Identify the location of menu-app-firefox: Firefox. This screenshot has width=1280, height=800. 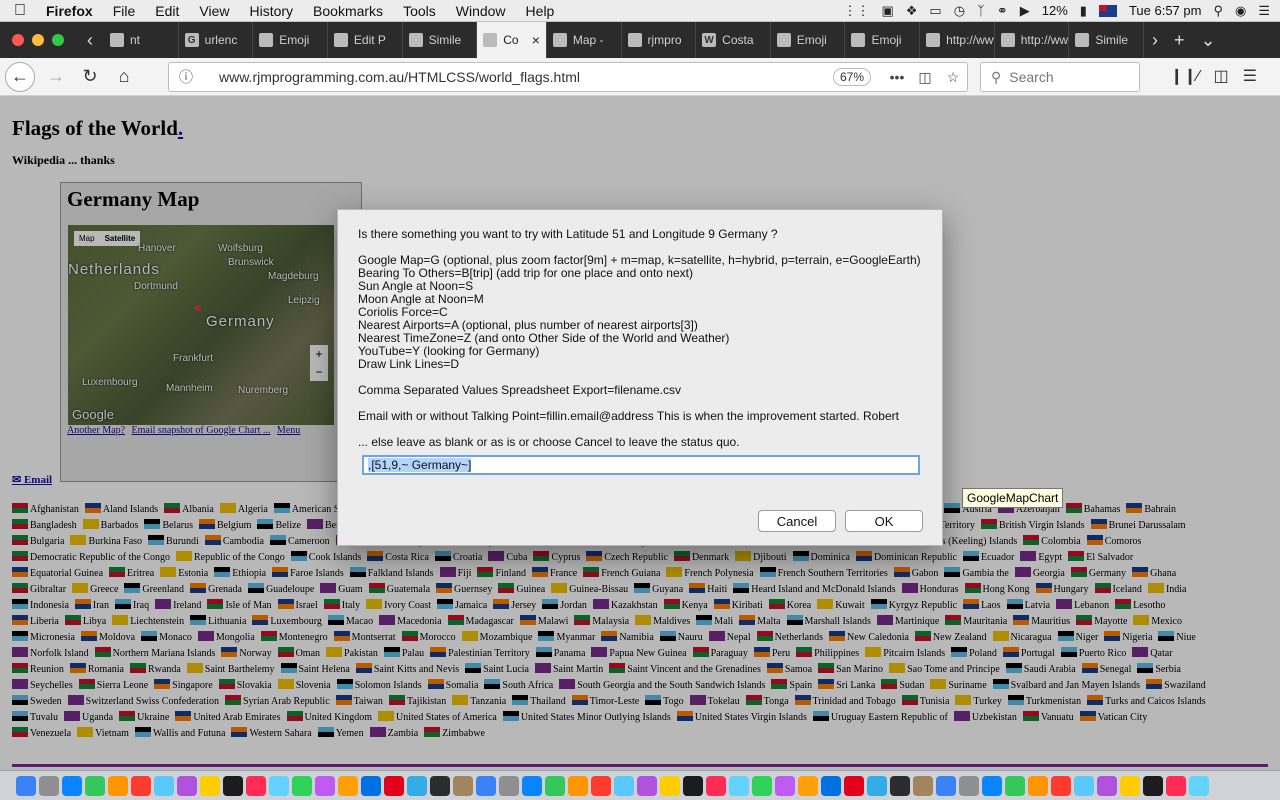
(71, 11).